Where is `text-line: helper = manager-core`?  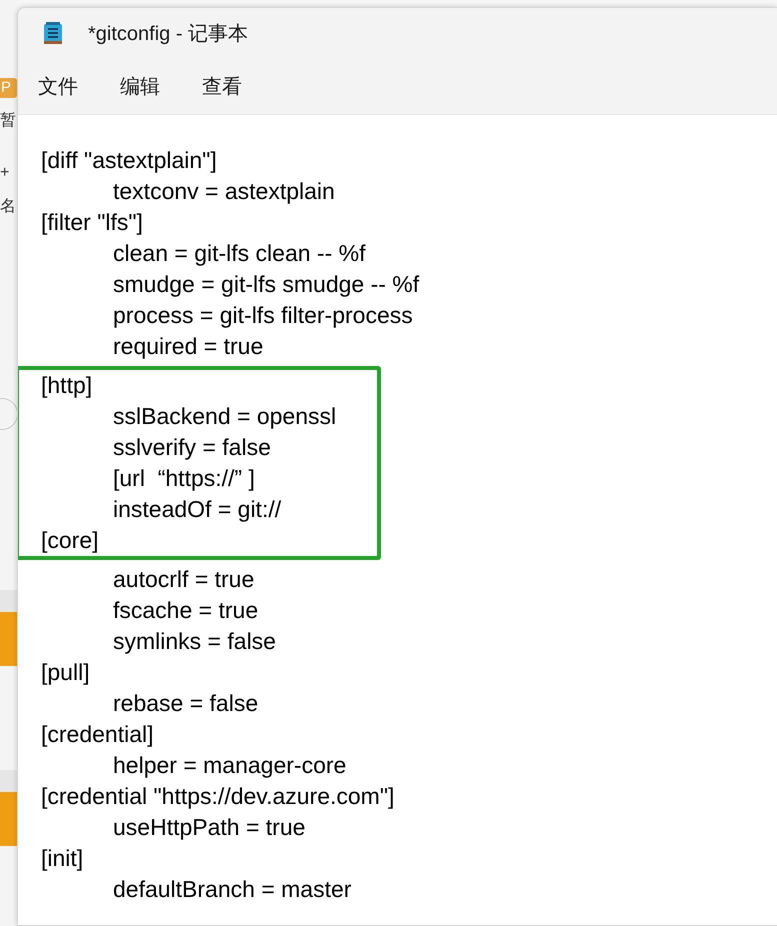 text-line: helper = manager-core is located at coordinates (229, 765).